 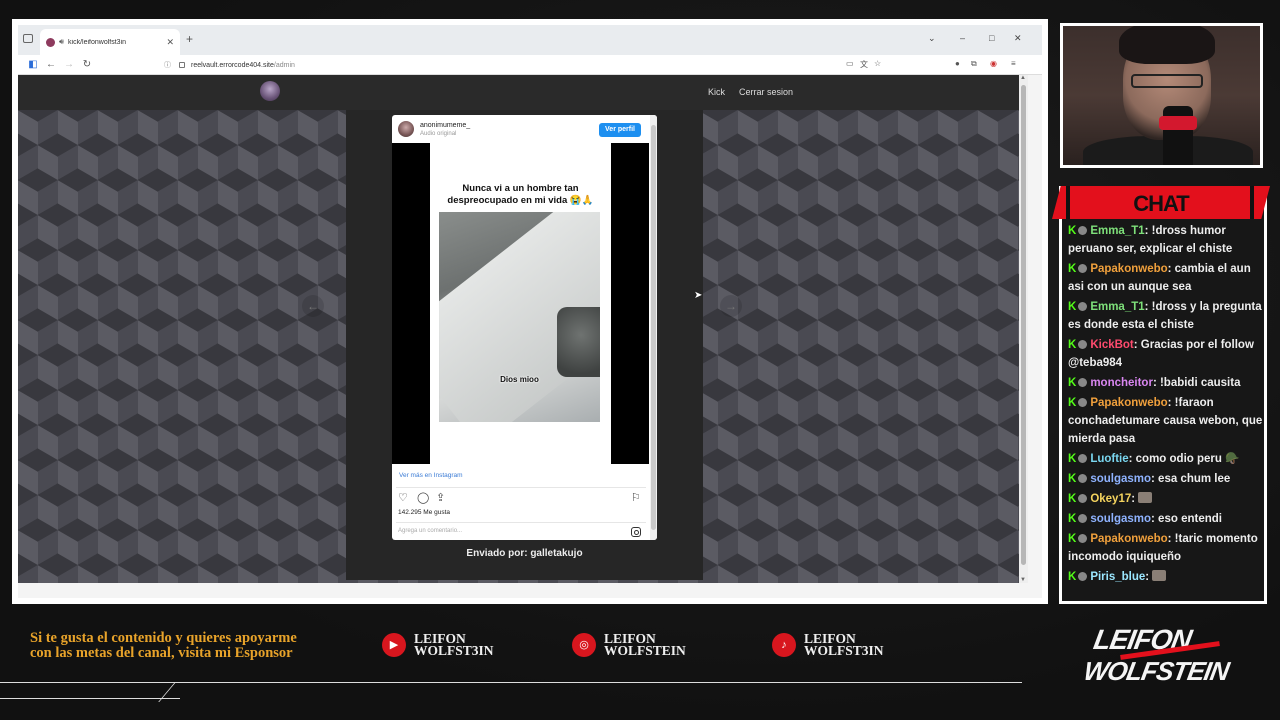 I want to click on forward-button: →, so click(x=69, y=64).